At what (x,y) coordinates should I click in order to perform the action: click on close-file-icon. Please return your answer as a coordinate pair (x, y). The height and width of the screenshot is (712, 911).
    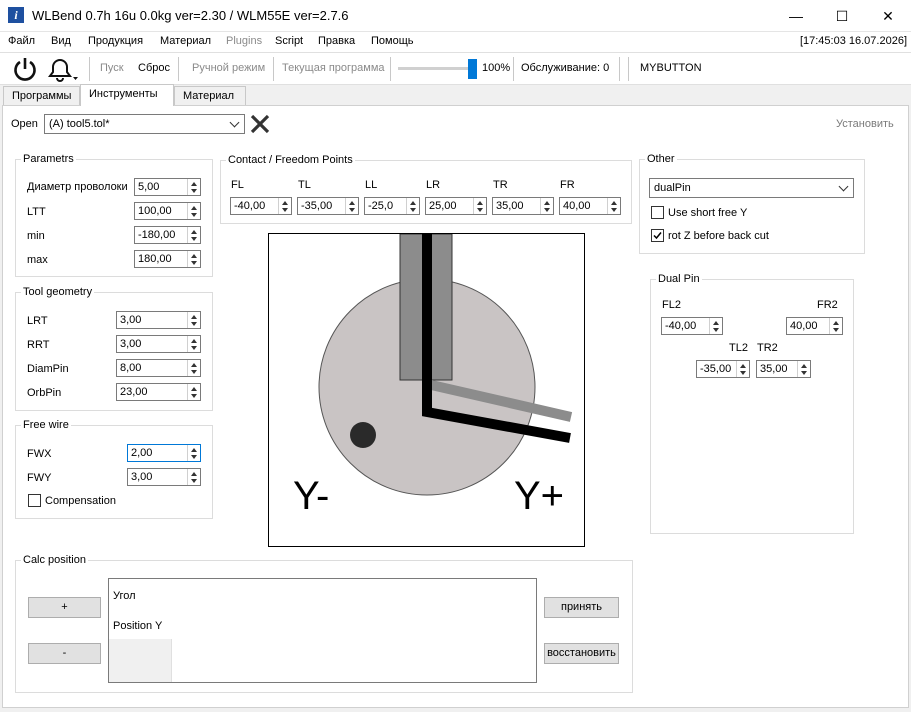
    Looking at the image, I should click on (260, 124).